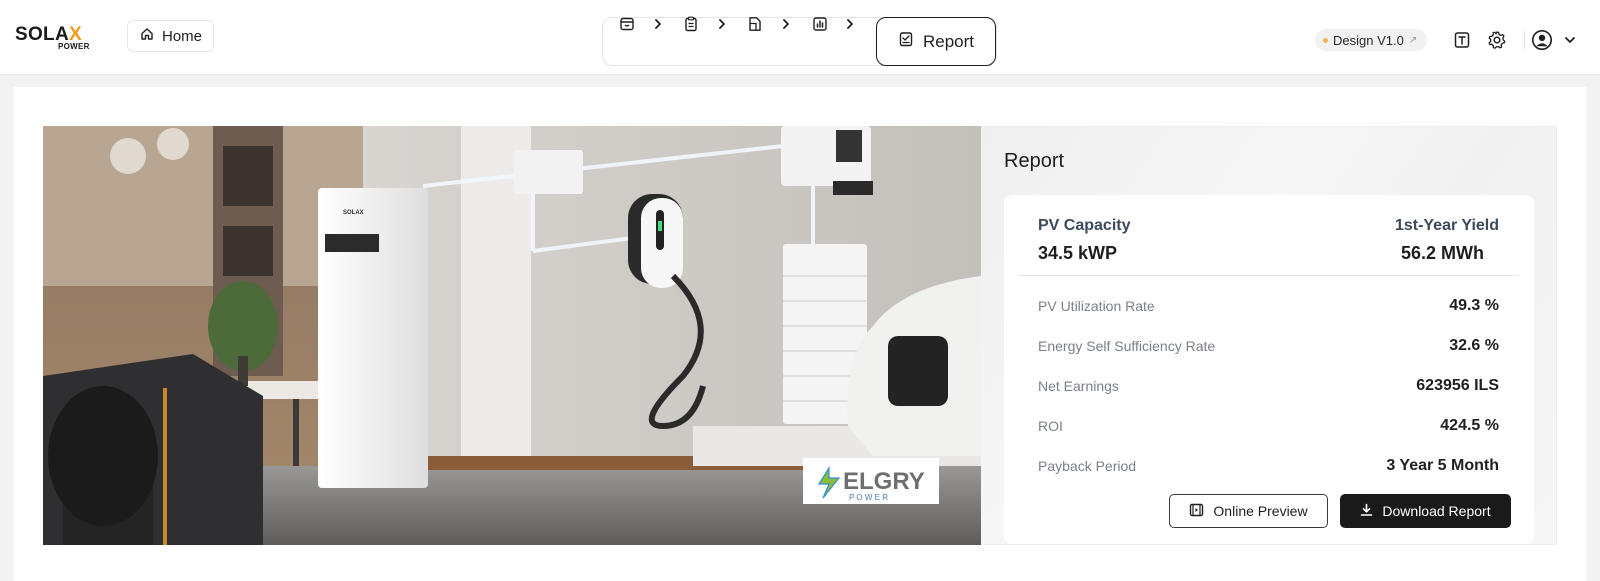  I want to click on roi-label: ROI, so click(1050, 426).